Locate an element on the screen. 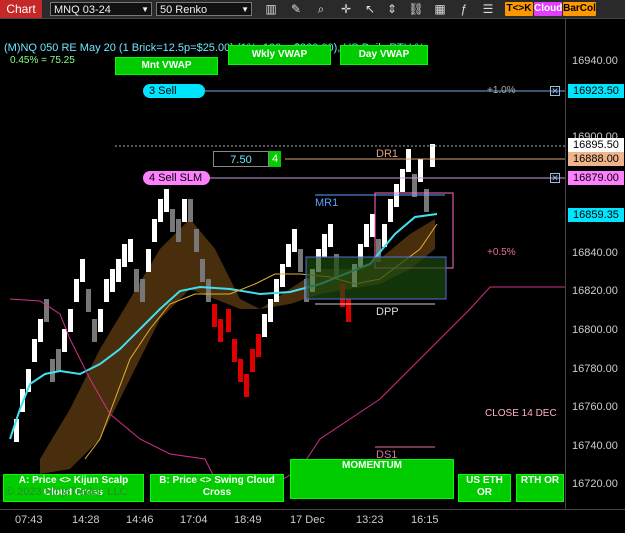 The image size is (625, 533). time-tick: 16:15 is located at coordinates (425, 520).